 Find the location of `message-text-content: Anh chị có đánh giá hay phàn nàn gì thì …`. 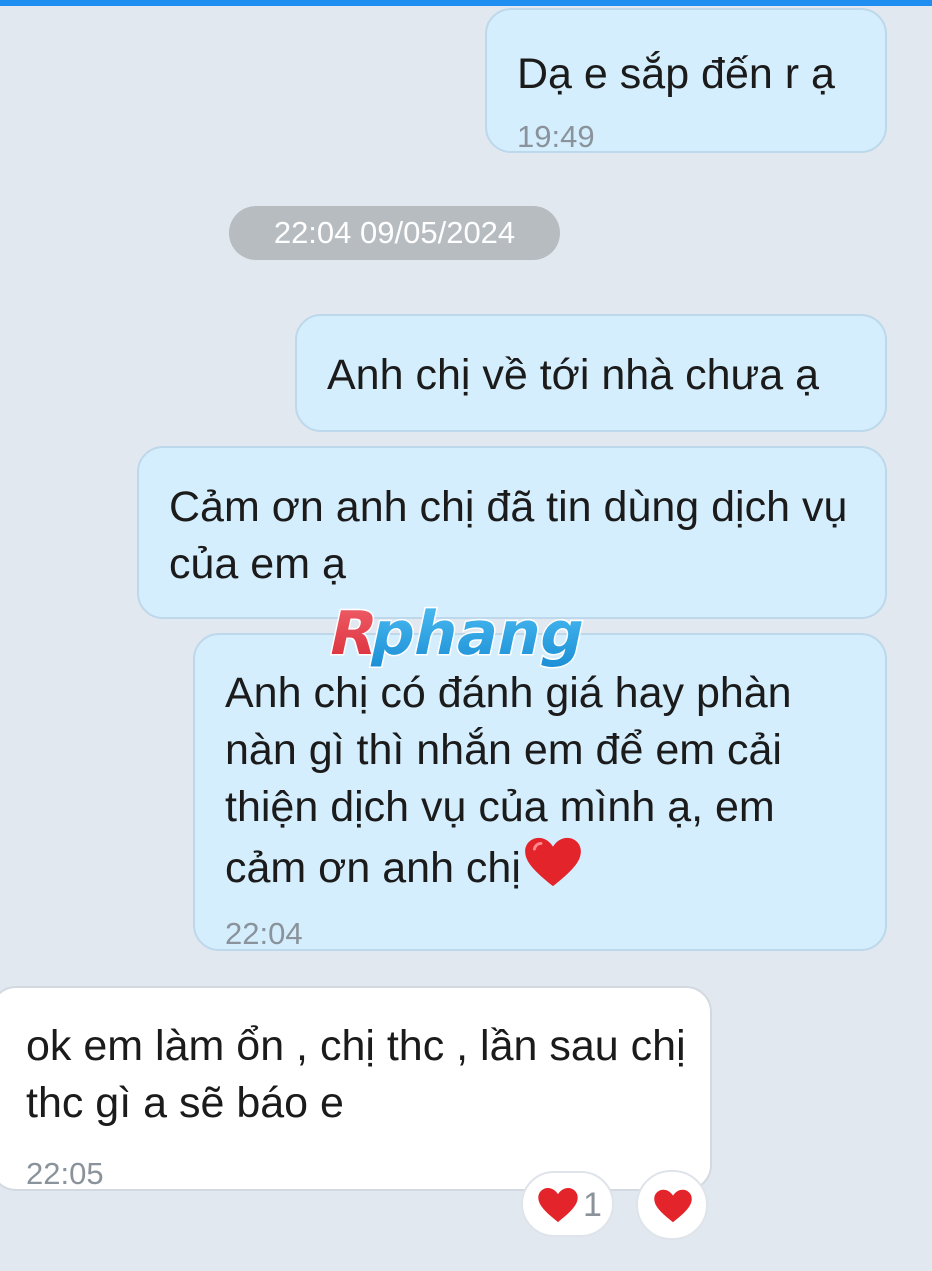

message-text-content: Anh chị có đánh giá hay phàn nàn gì thì … is located at coordinates (514, 780).